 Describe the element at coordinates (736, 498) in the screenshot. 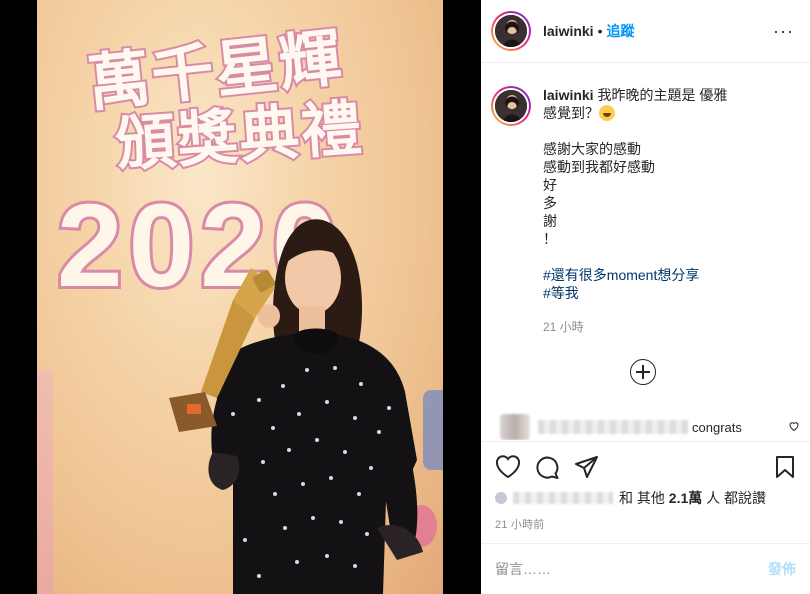

I see `likes-suffix: 人 都說讚` at that location.